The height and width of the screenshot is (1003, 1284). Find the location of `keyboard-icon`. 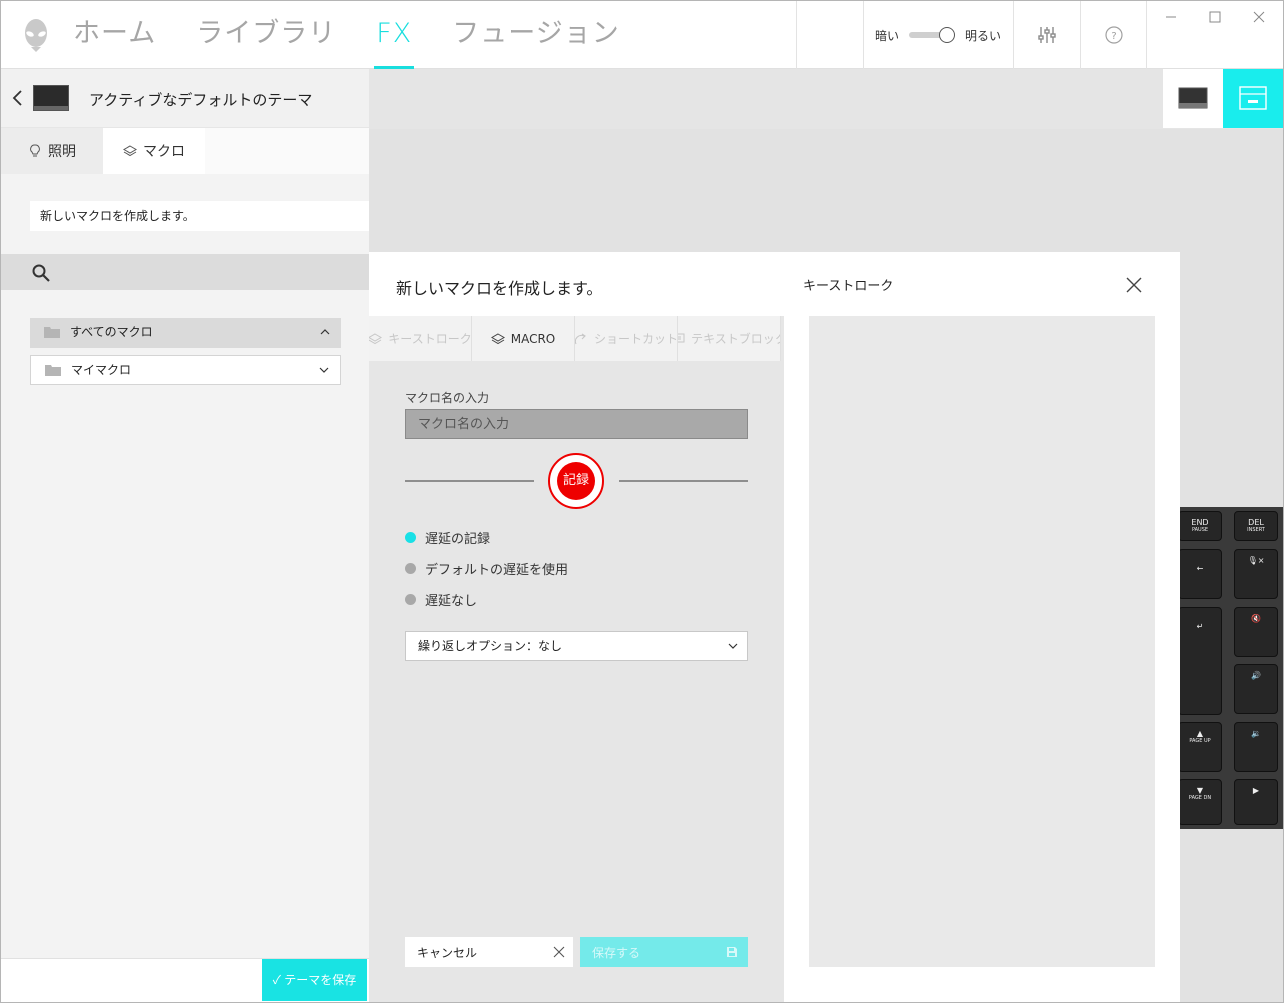

keyboard-icon is located at coordinates (1253, 98).